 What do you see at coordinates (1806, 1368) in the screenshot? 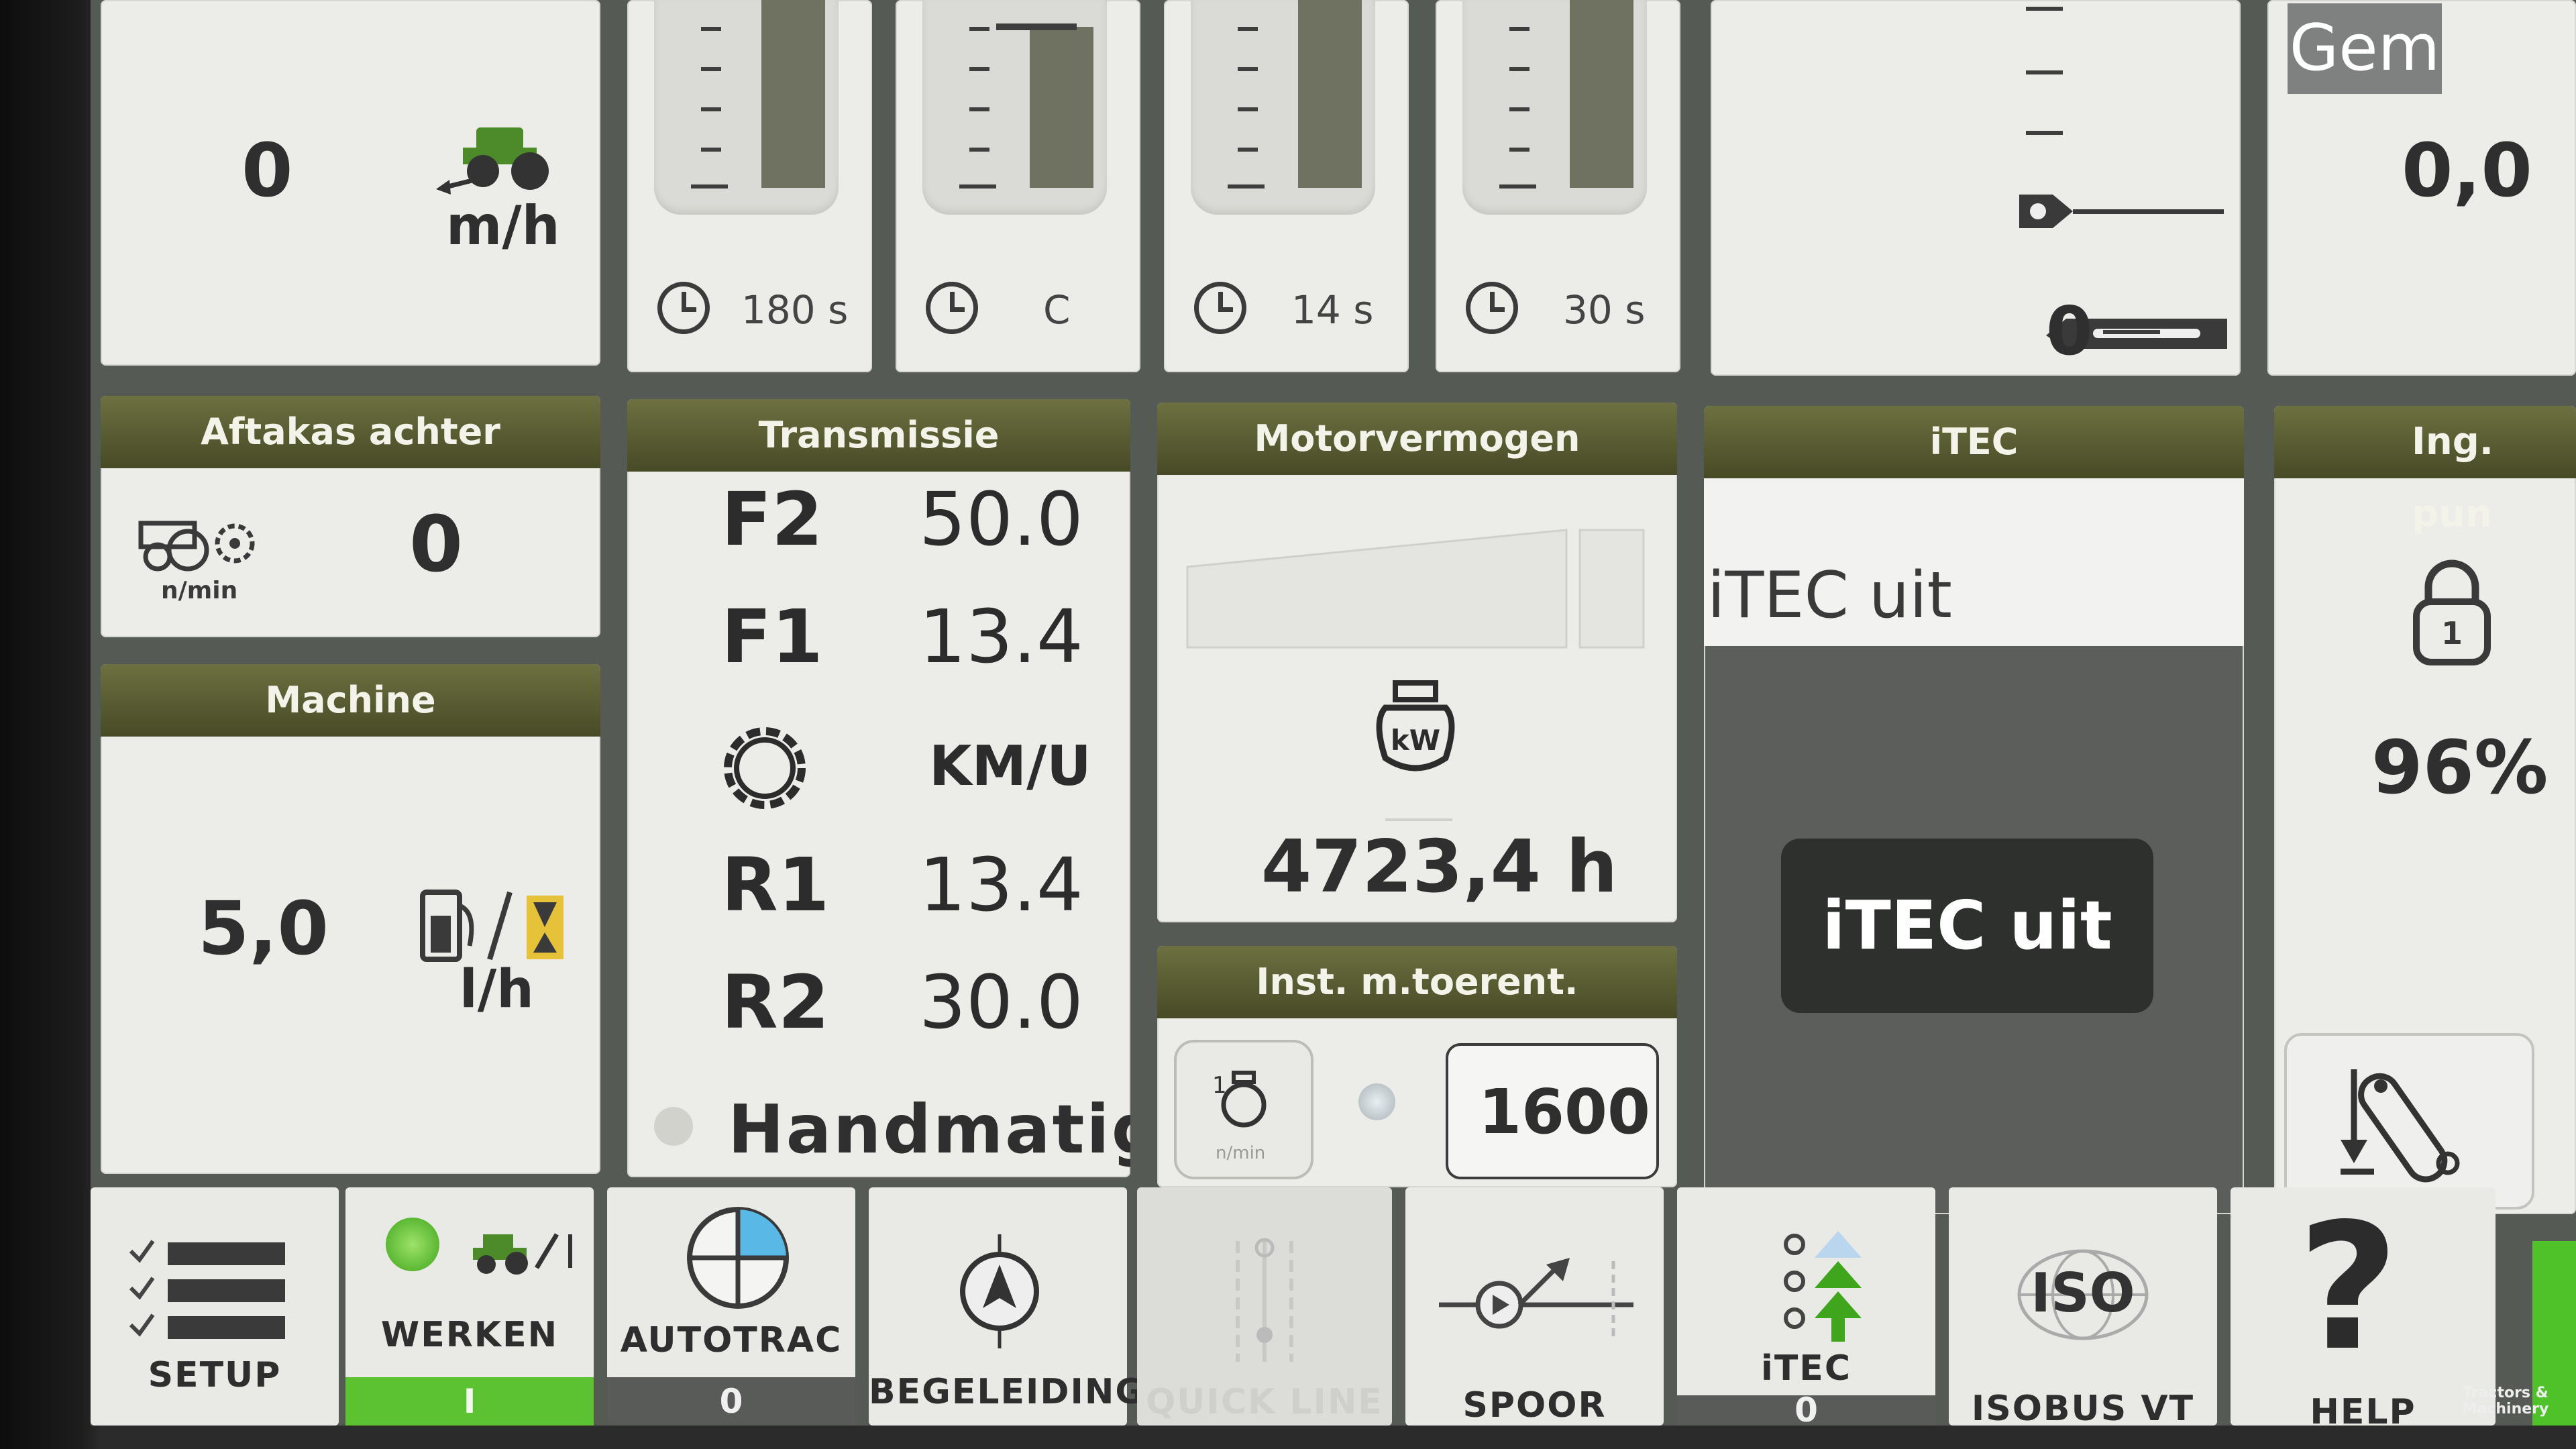
I see `itec-bottom-label: iTEC` at bounding box center [1806, 1368].